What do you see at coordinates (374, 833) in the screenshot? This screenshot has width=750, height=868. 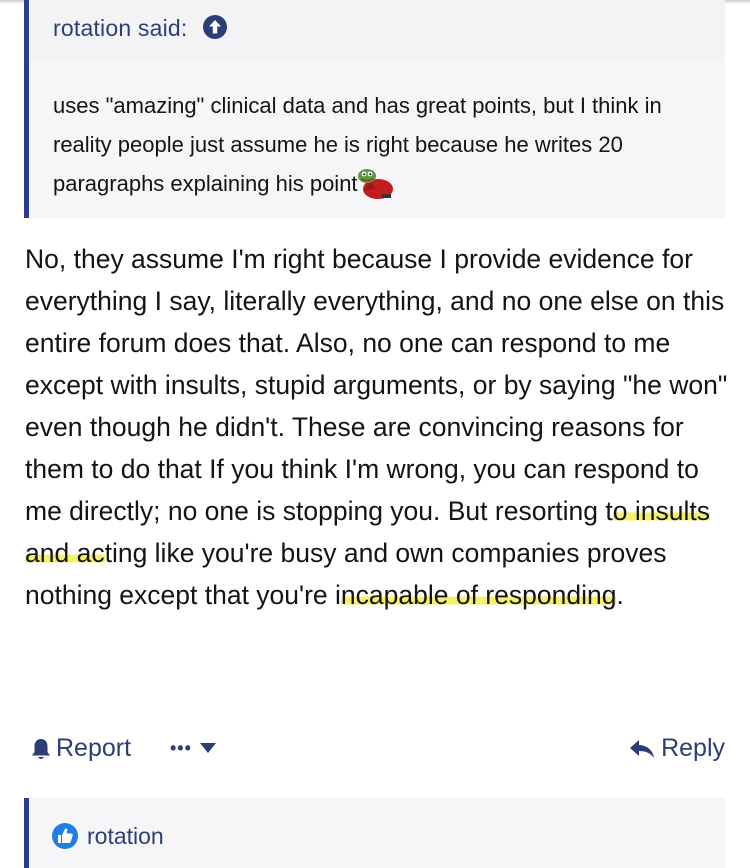 I see `next-quote-block: rotation` at bounding box center [374, 833].